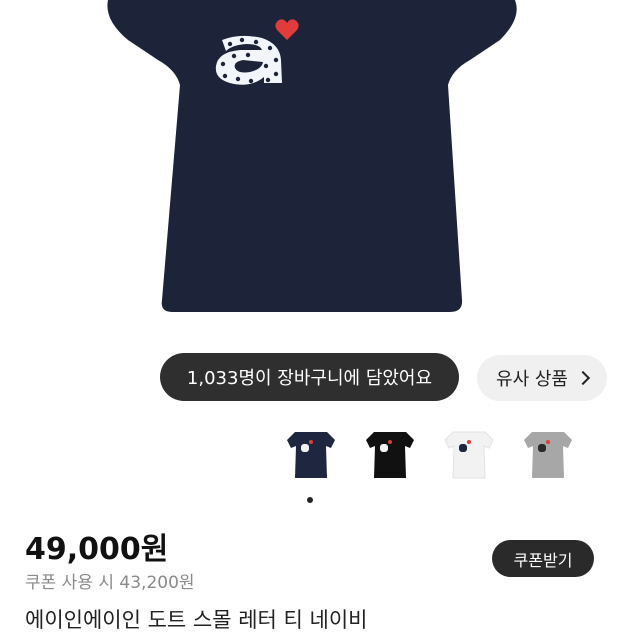 The height and width of the screenshot is (634, 620). I want to click on similar-products-button: 유사 상품, so click(542, 378).